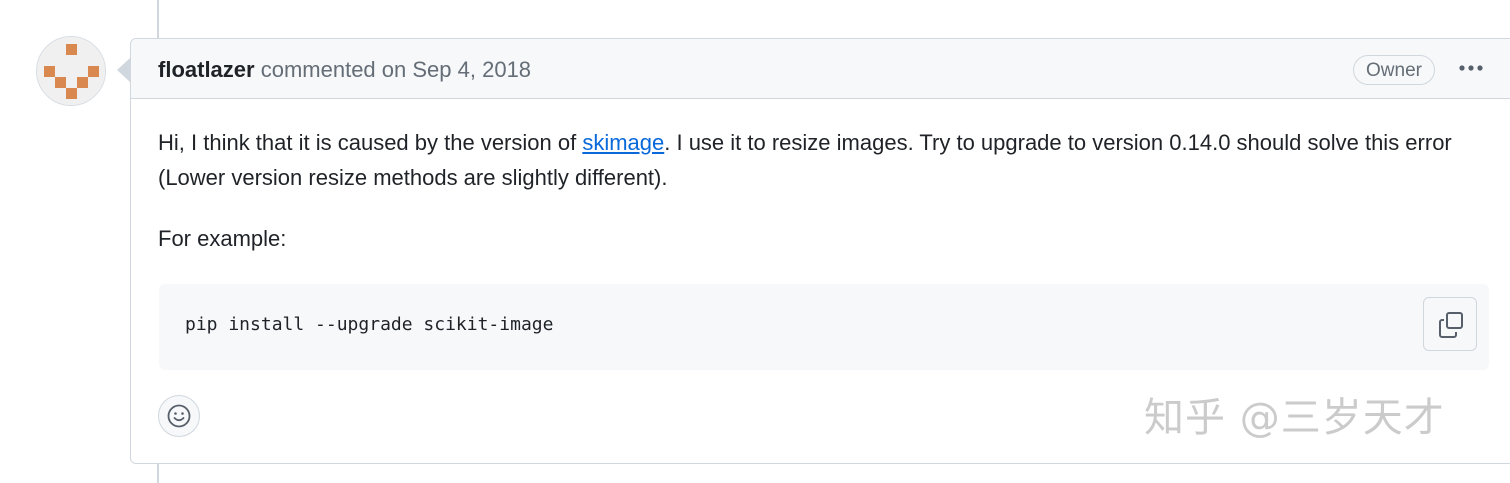 The width and height of the screenshot is (1510, 483). Describe the element at coordinates (333, 69) in the screenshot. I see `comment-action: commented on` at that location.